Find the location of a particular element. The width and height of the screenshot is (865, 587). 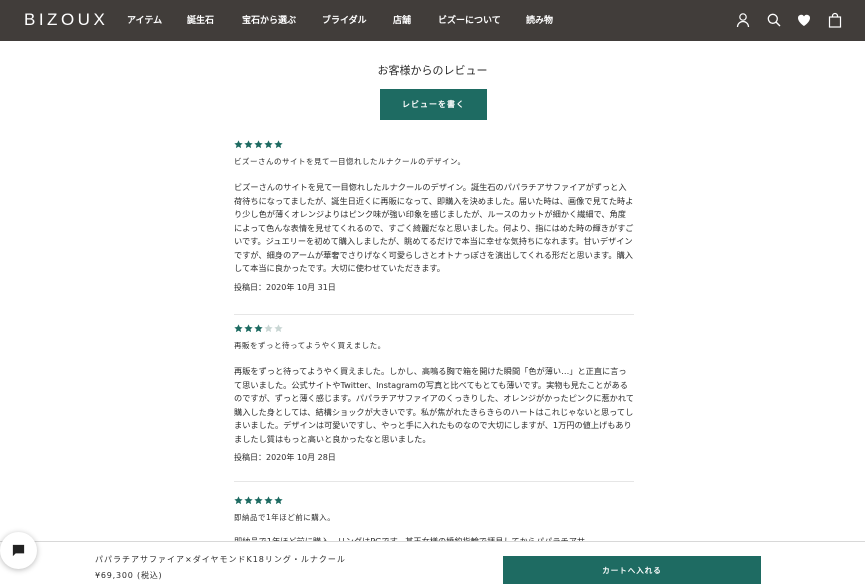

nav-item-journal: 読み物 is located at coordinates (539, 19).